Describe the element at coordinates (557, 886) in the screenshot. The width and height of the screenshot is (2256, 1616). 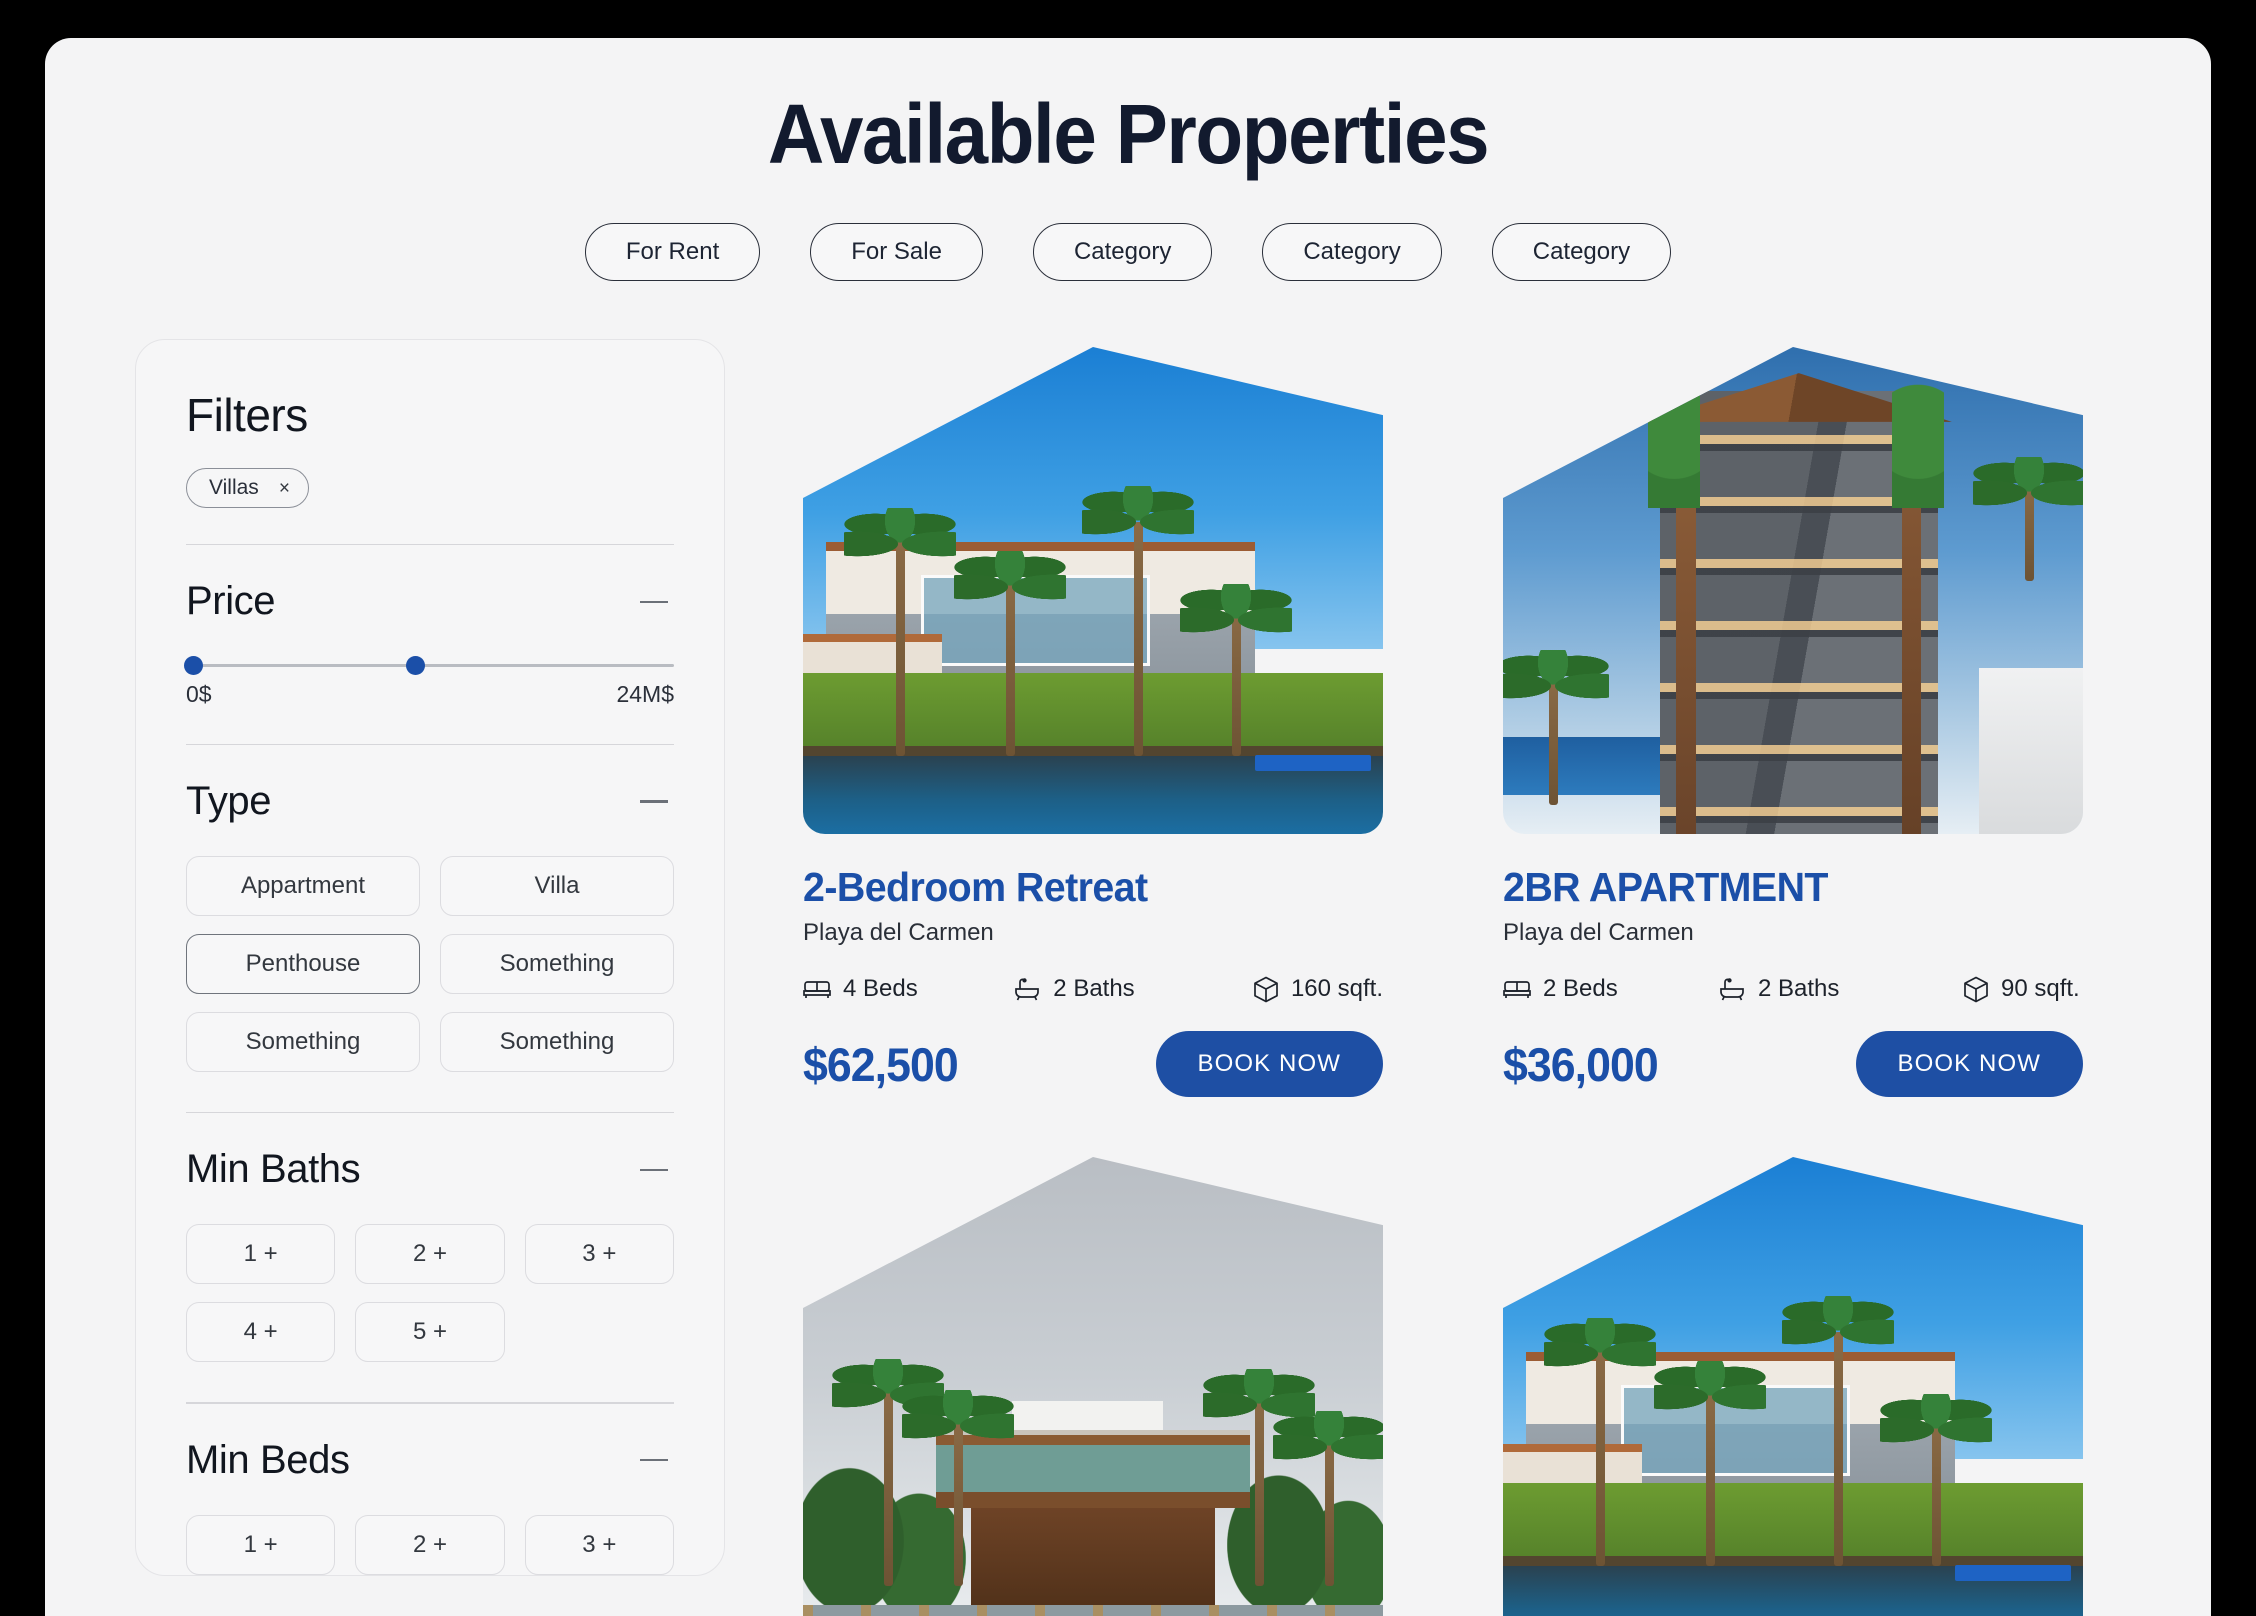
I see `type-option-villa: Villa` at that location.